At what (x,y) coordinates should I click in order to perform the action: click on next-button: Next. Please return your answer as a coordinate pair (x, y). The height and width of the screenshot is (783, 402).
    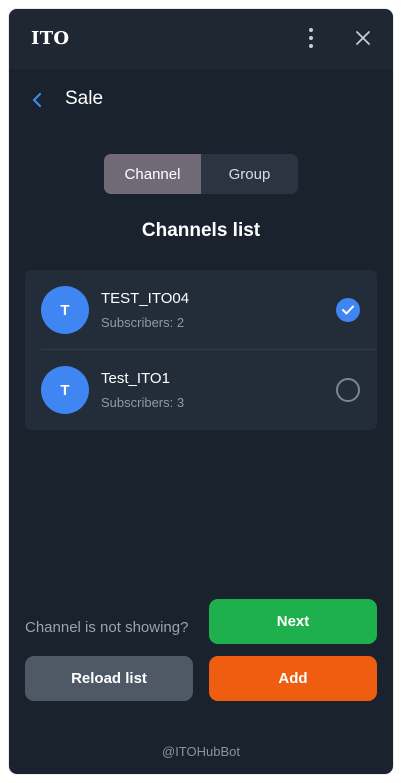
    Looking at the image, I should click on (293, 621).